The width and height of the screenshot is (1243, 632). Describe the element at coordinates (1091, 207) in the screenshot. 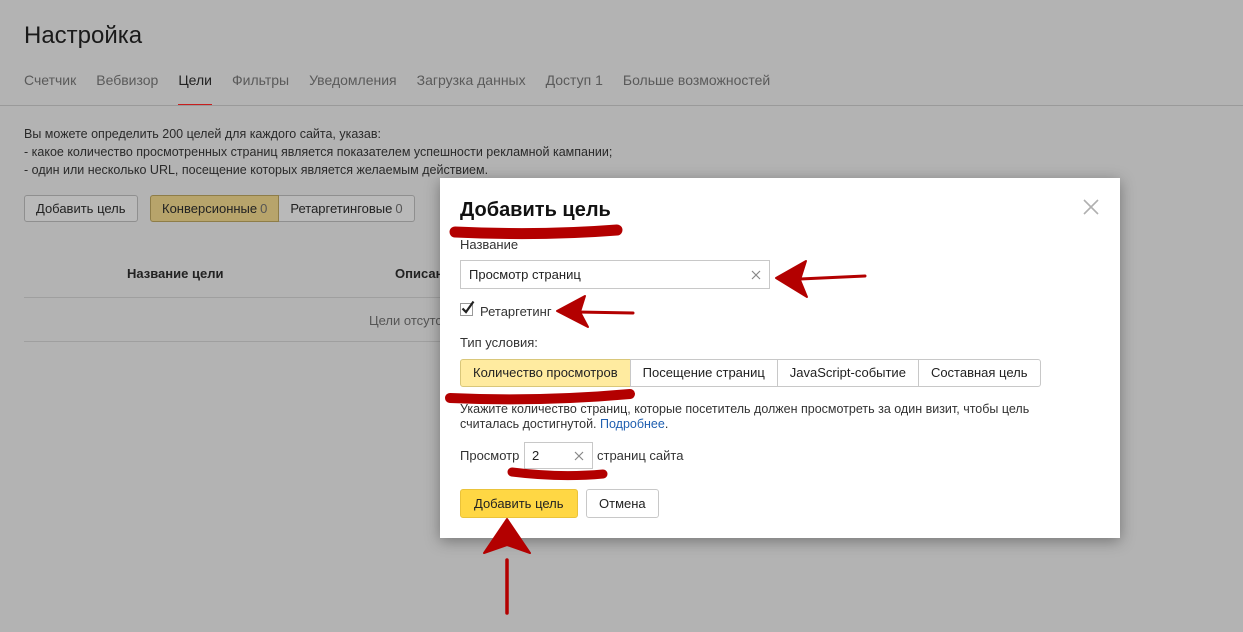

I see `close-icon` at that location.